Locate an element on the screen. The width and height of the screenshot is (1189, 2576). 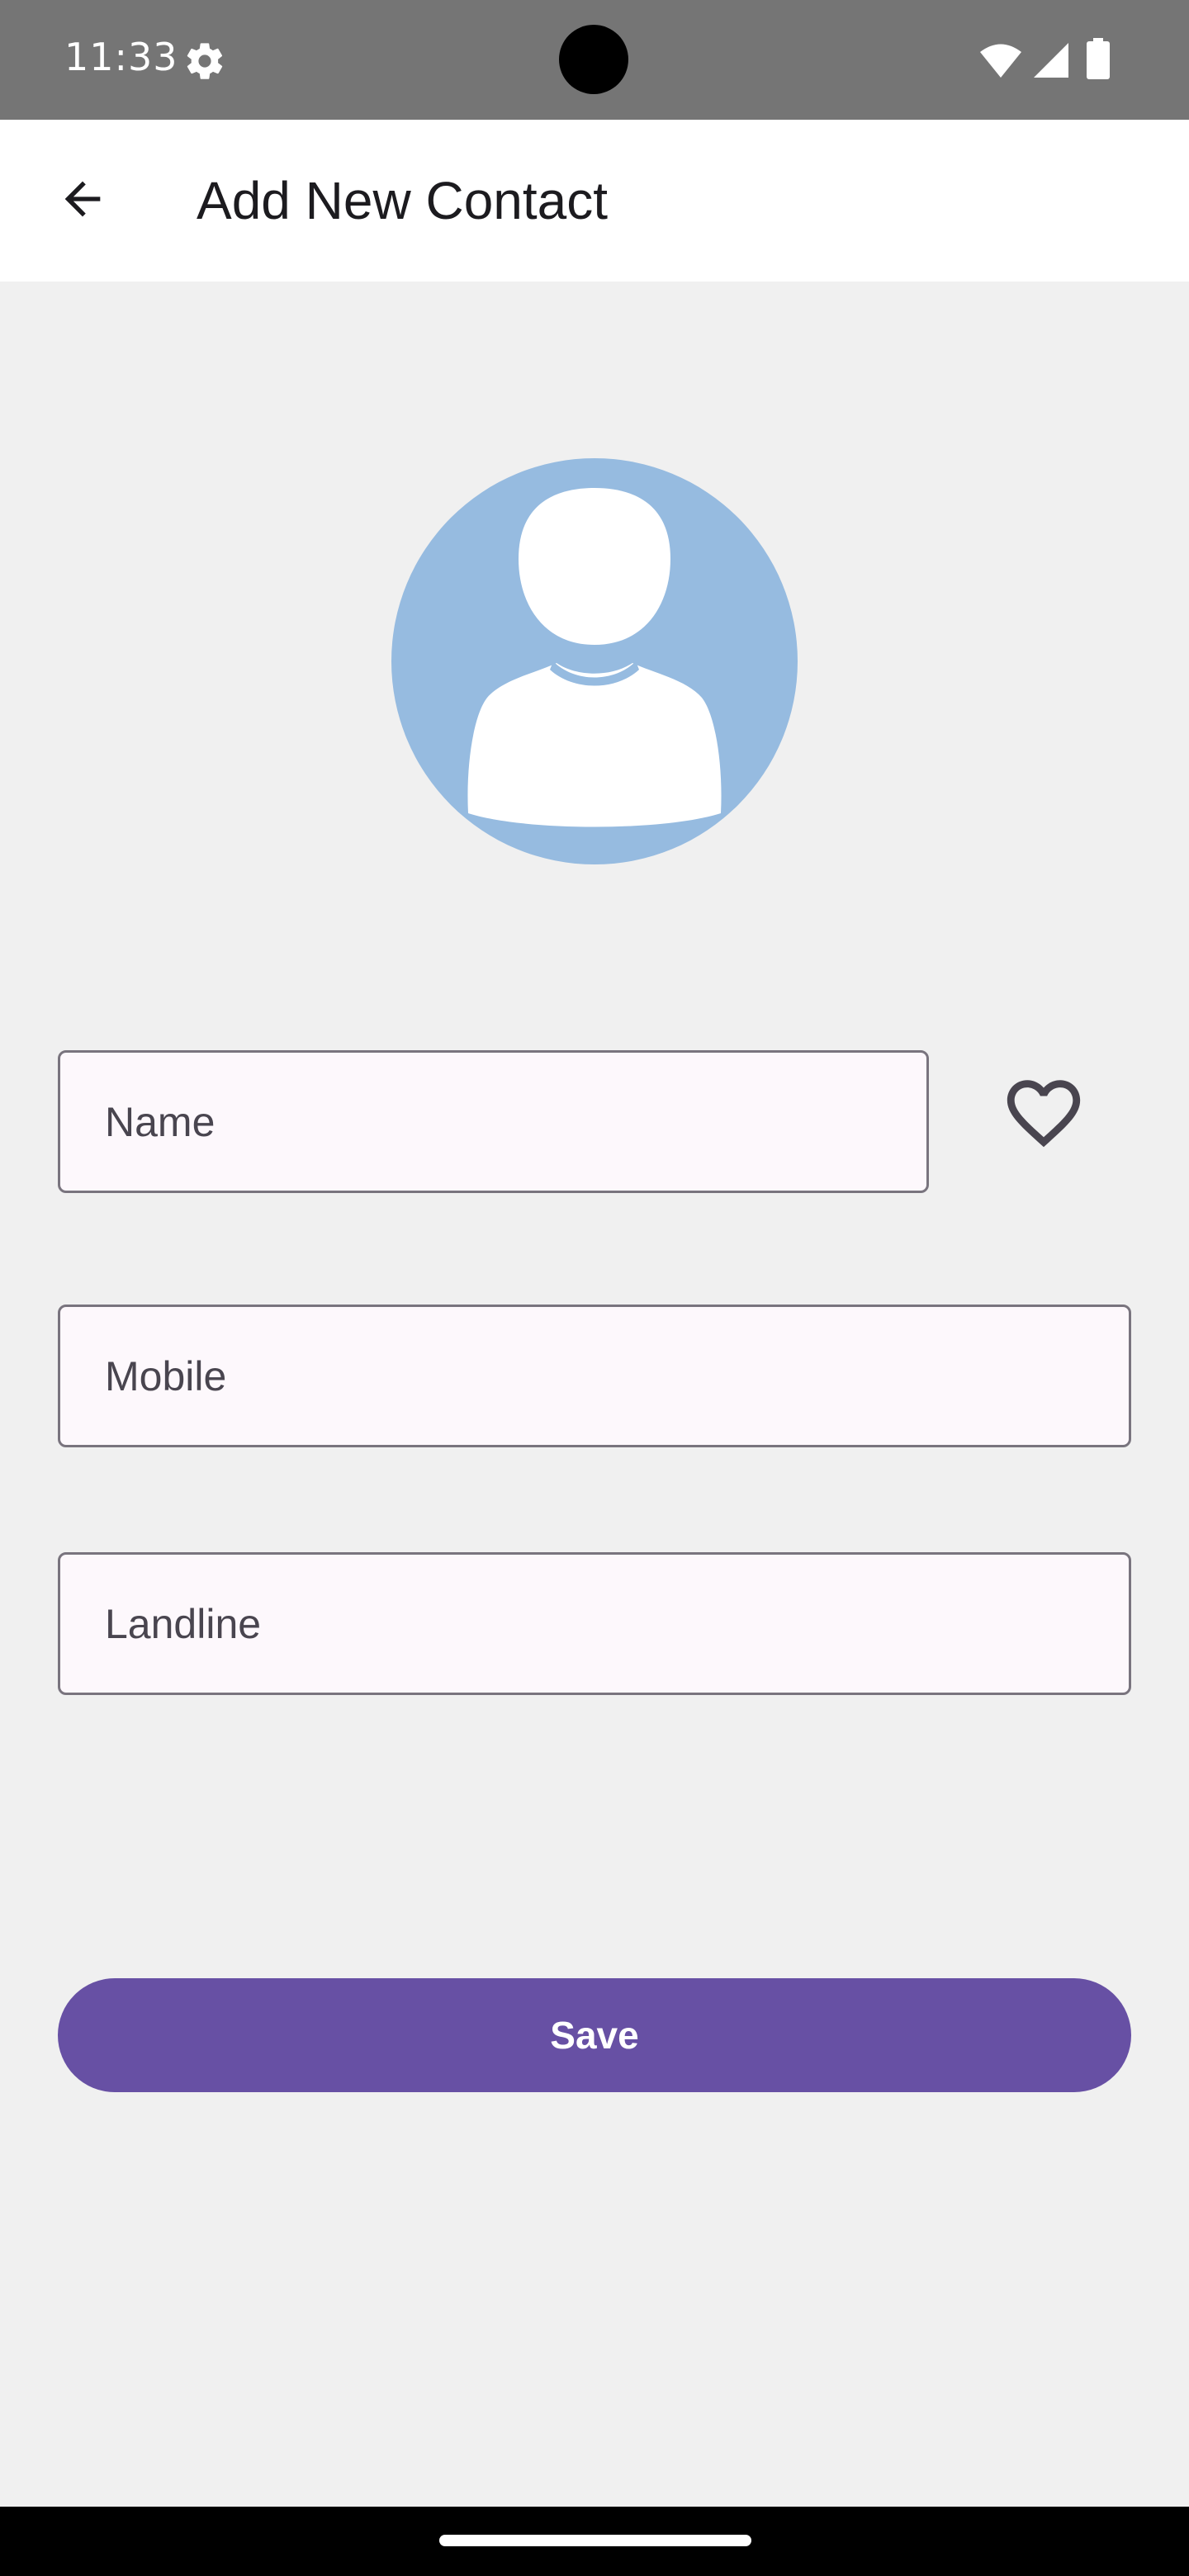
favorite-toggle is located at coordinates (1044, 1114).